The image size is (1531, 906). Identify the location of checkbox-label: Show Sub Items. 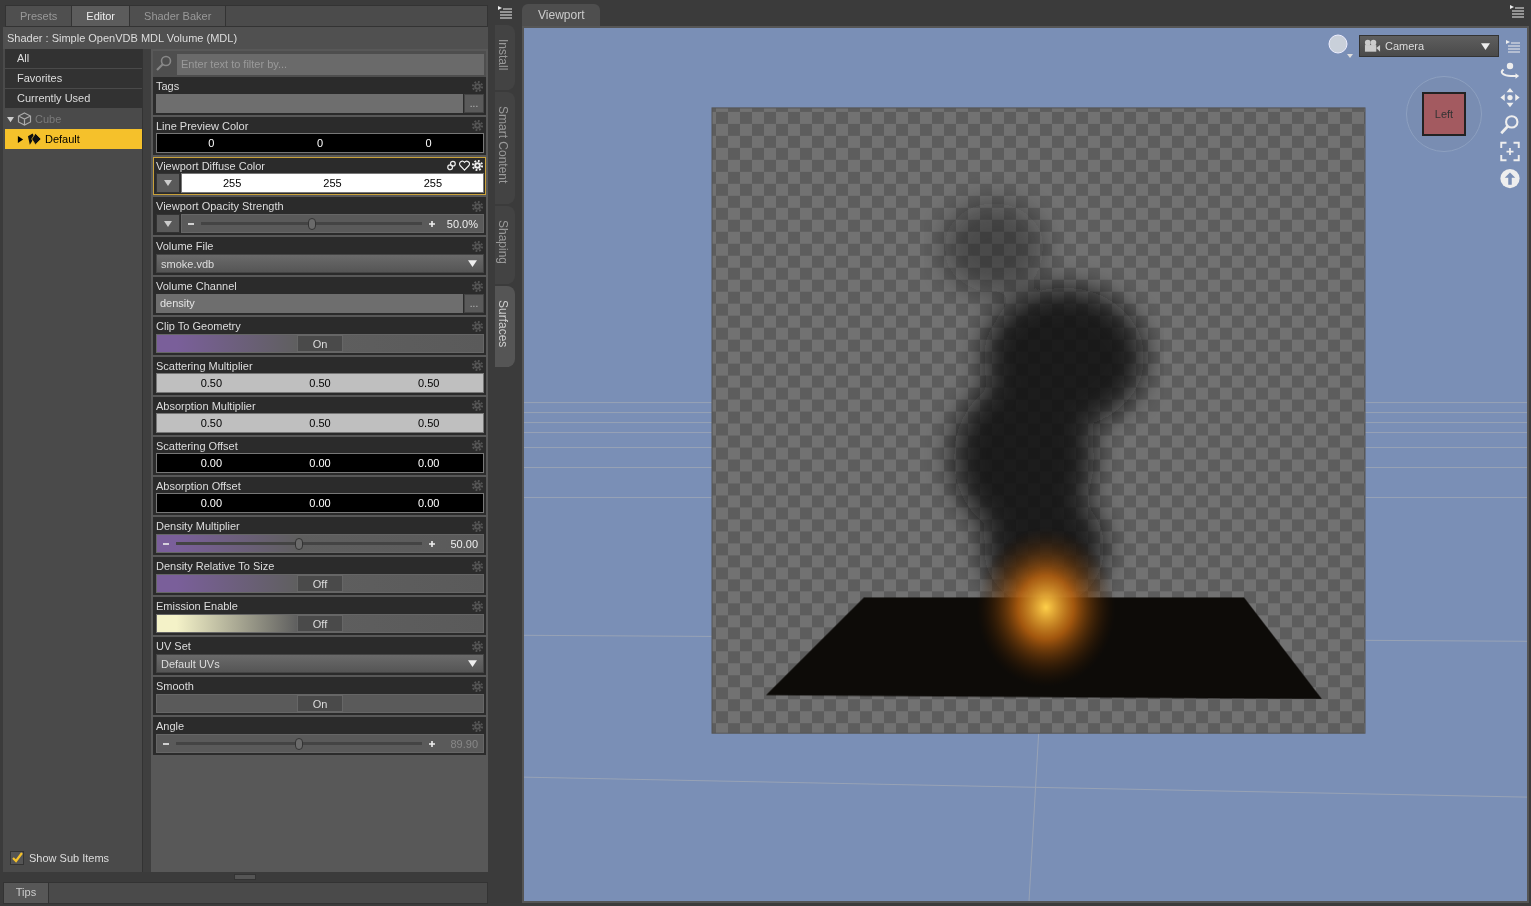
(69, 858).